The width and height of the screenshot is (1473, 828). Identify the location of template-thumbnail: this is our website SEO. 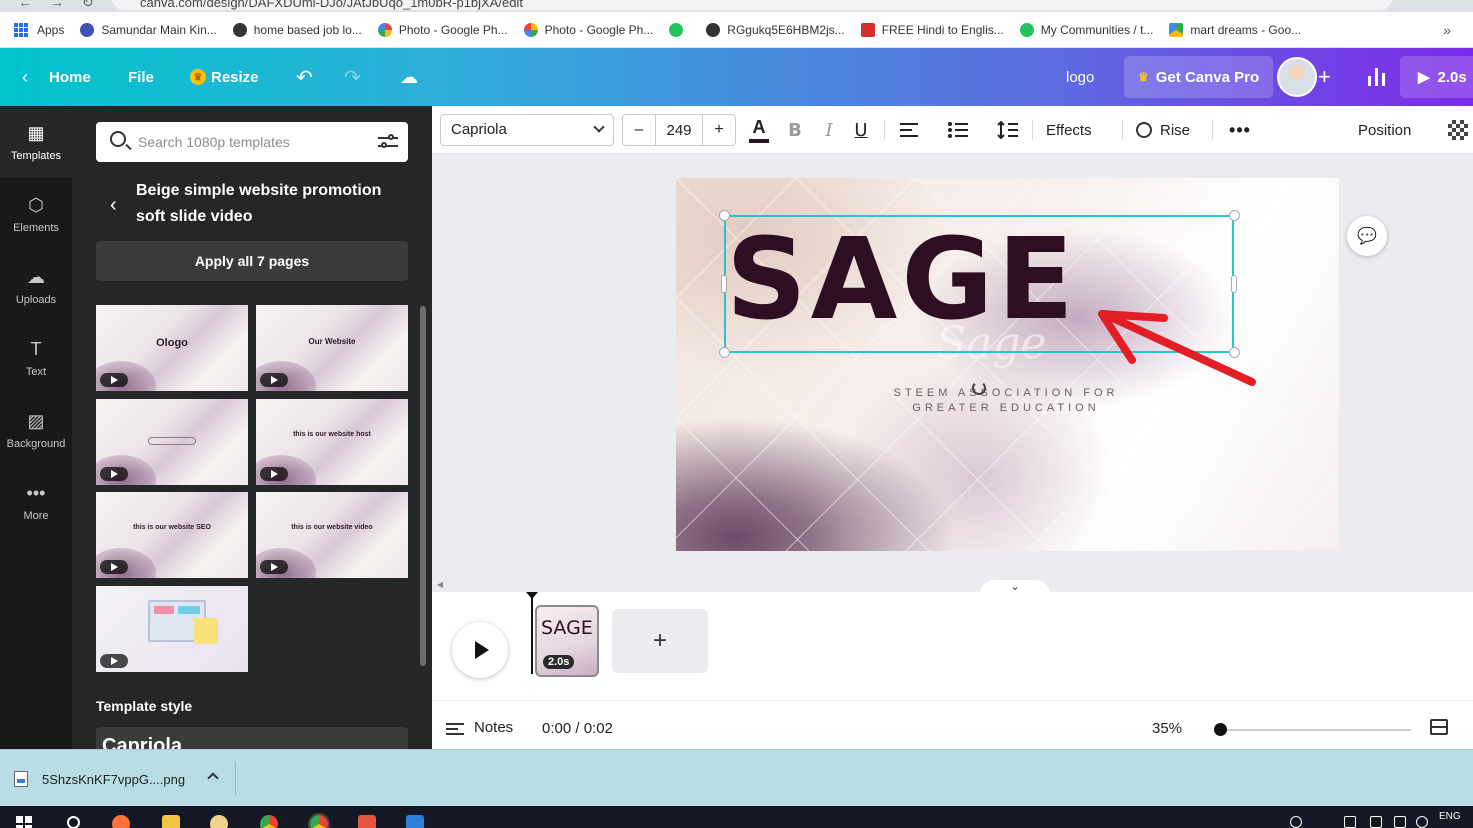
(172, 535).